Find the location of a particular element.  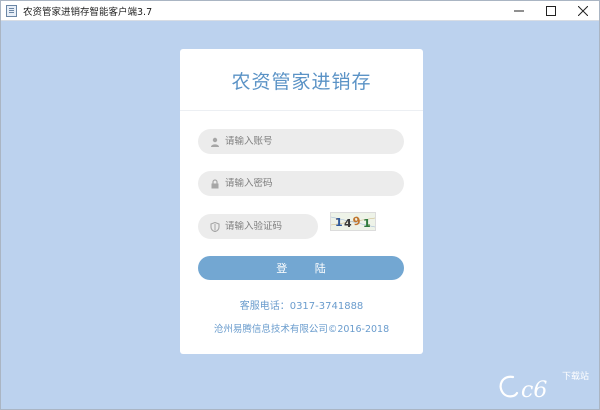

close-button is located at coordinates (583, 10).